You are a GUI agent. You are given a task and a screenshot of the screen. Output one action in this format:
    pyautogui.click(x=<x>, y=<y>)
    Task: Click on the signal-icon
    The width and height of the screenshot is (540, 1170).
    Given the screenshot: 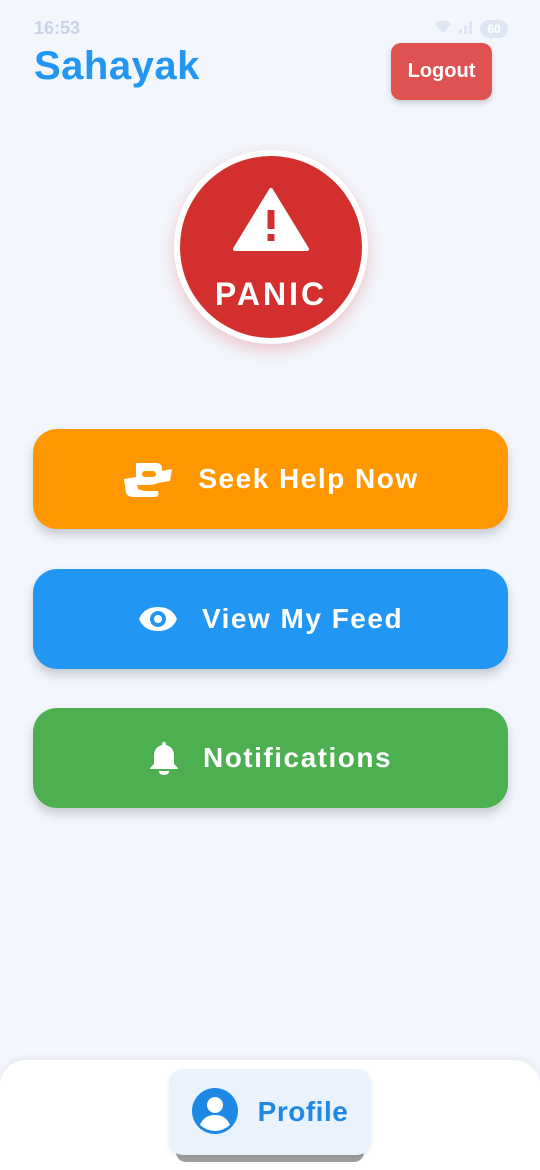 What is the action you would take?
    pyautogui.click(x=466, y=28)
    